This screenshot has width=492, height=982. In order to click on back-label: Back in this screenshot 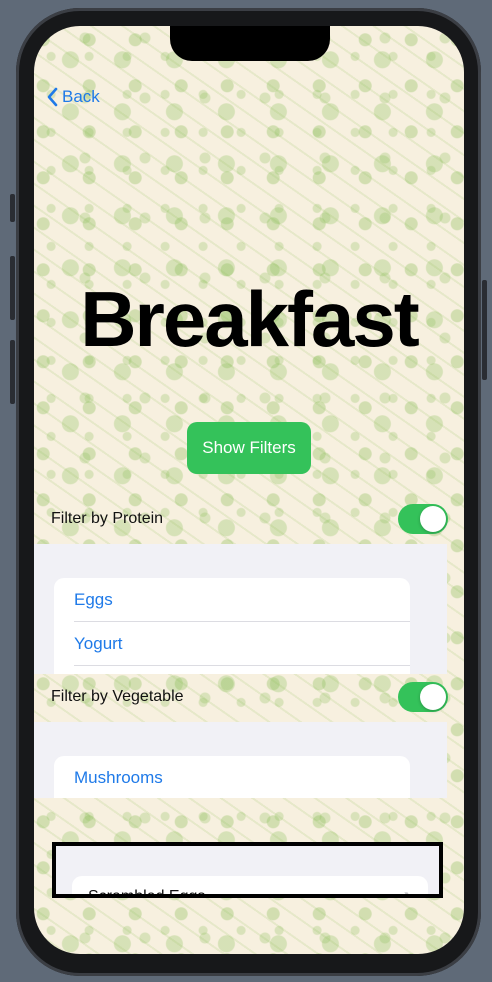, I will do `click(81, 96)`.